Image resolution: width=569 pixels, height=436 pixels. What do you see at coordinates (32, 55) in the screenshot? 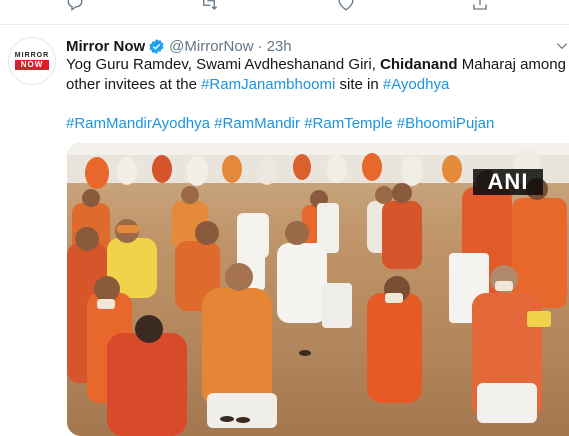
I see `avatar-logo-top: MIRROR` at bounding box center [32, 55].